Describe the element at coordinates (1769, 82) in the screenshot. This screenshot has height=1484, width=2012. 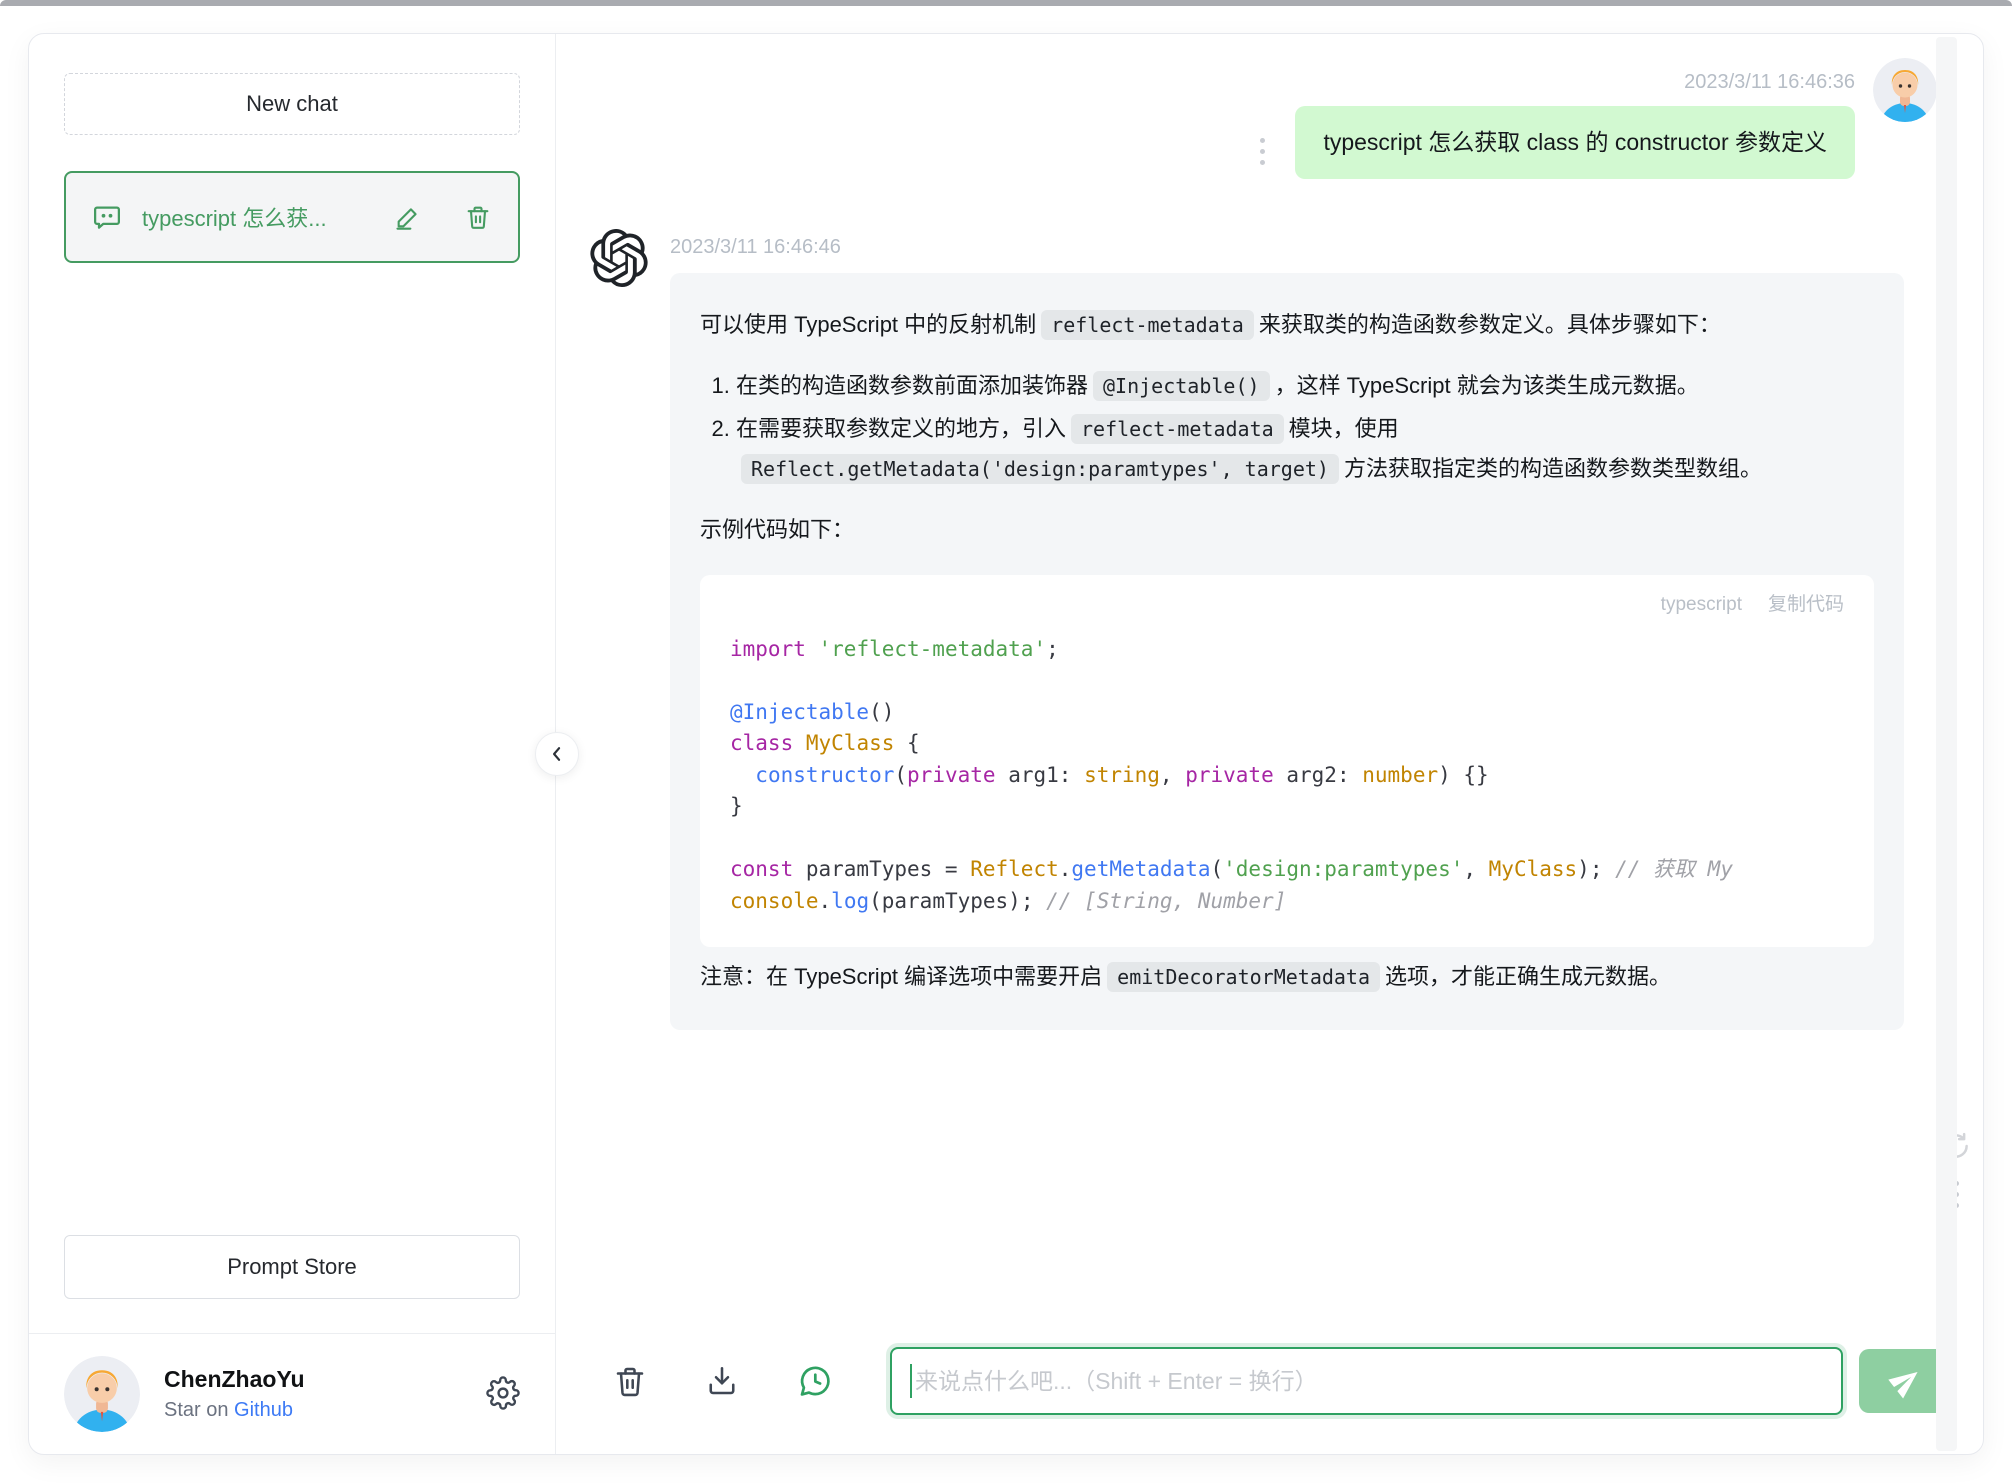
I see `user-message-timestamp: 2023/3/11 16:46:36` at that location.